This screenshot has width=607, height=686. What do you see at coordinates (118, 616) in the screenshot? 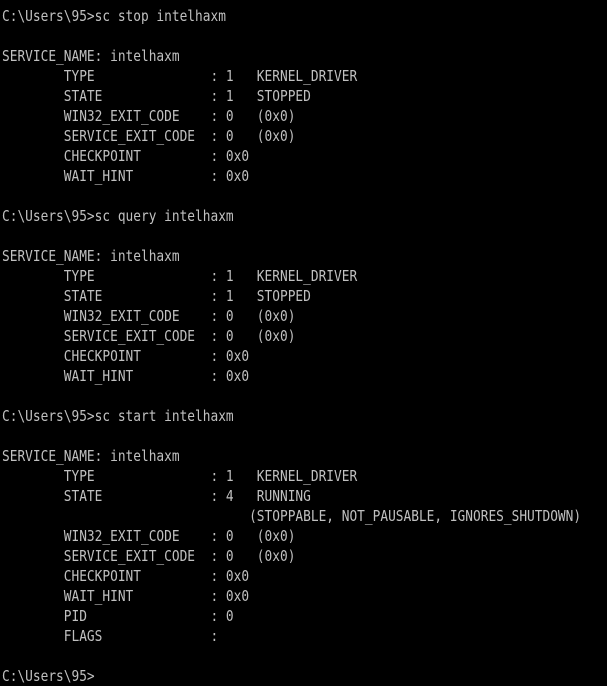
I see `console-line: PID : 0` at bounding box center [118, 616].